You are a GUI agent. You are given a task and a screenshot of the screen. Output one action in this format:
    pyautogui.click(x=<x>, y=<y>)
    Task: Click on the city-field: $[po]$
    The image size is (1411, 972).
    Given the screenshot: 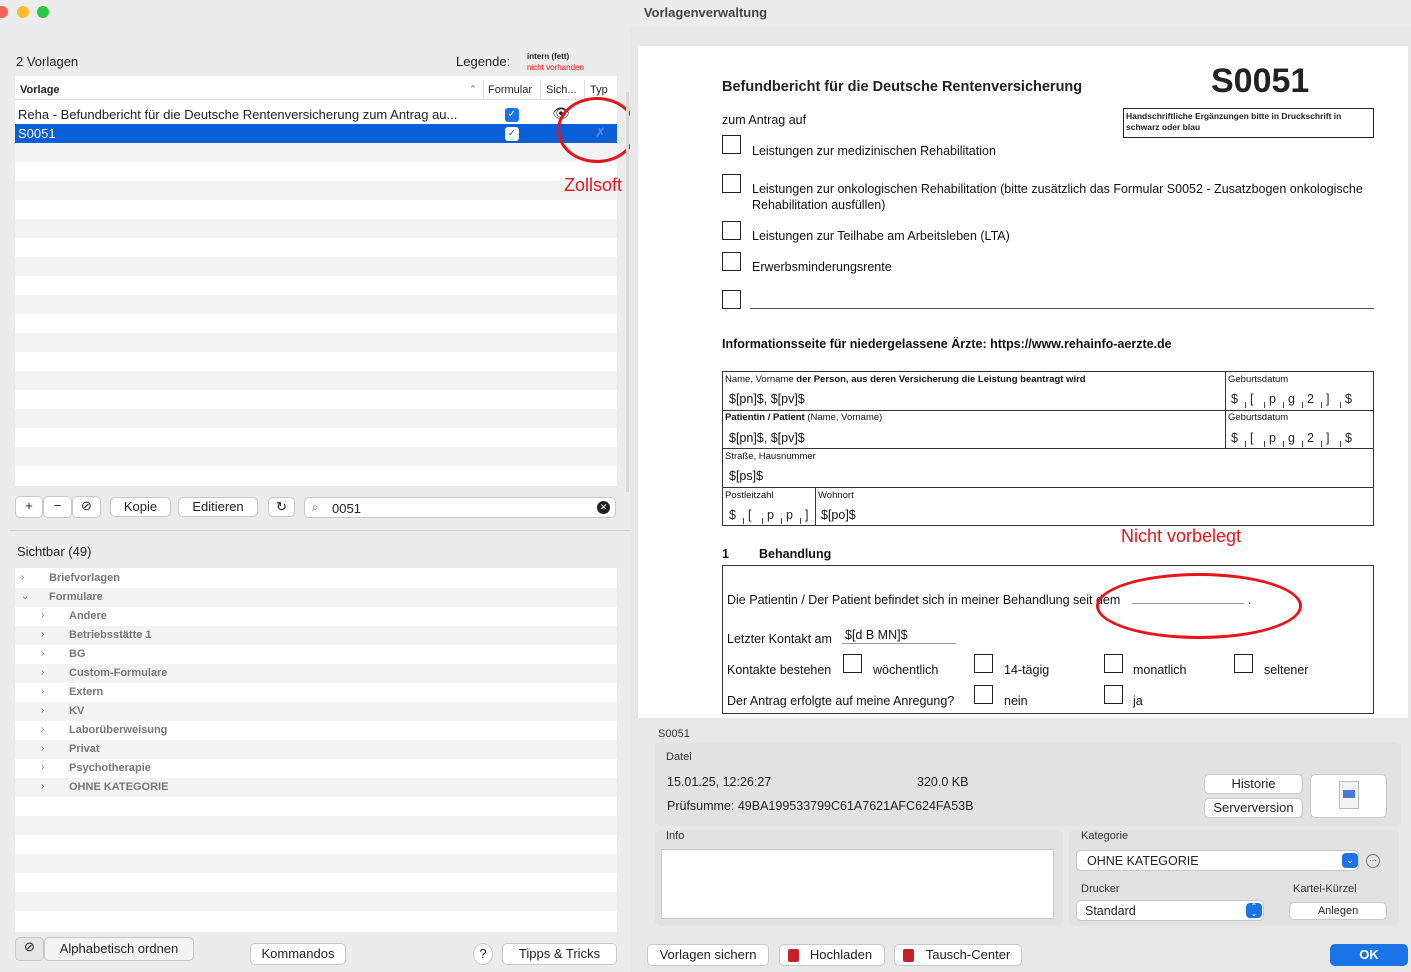 What is the action you would take?
    pyautogui.click(x=838, y=515)
    